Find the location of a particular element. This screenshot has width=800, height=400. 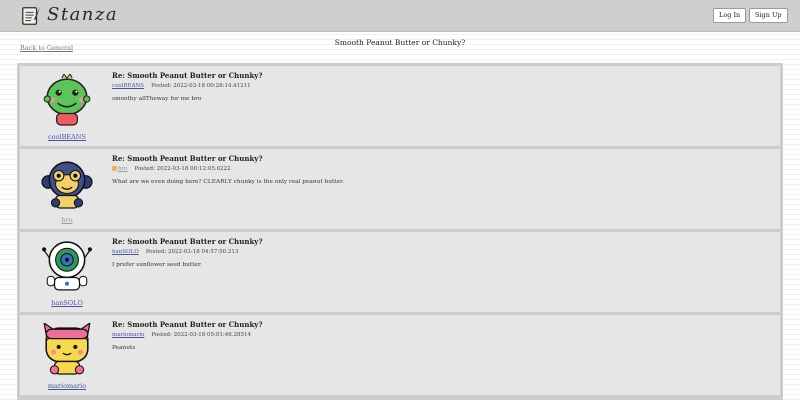

post-timestamp: Posted: 2022-03-18 05:01:46.28514 is located at coordinates (201, 335).